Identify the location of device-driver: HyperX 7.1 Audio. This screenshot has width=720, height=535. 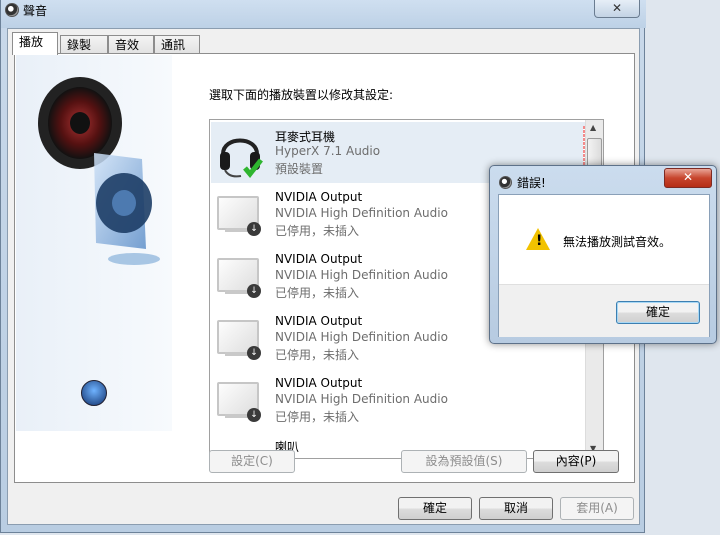
(328, 151).